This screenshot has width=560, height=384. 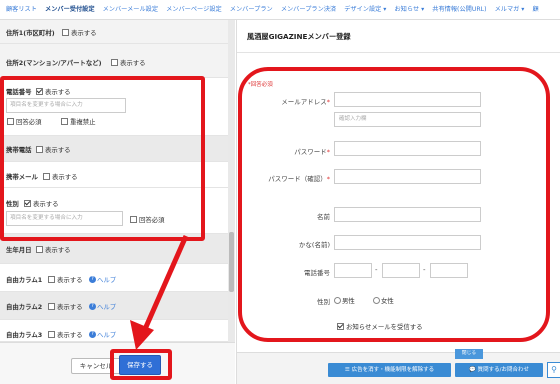 What do you see at coordinates (410, 9) in the screenshot?
I see `nav-notices: お知らせ ▾` at bounding box center [410, 9].